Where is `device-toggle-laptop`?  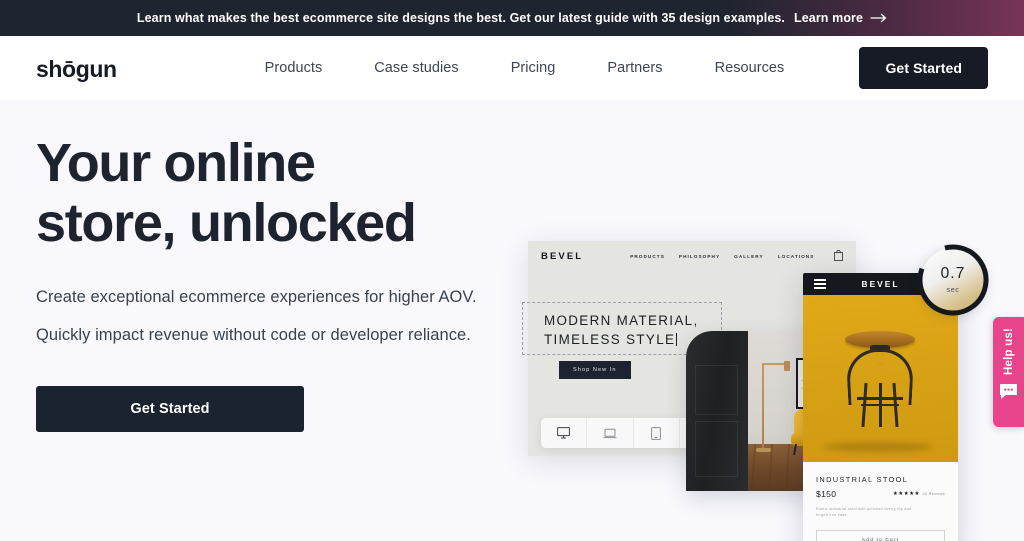
device-toggle-laptop is located at coordinates (610, 433).